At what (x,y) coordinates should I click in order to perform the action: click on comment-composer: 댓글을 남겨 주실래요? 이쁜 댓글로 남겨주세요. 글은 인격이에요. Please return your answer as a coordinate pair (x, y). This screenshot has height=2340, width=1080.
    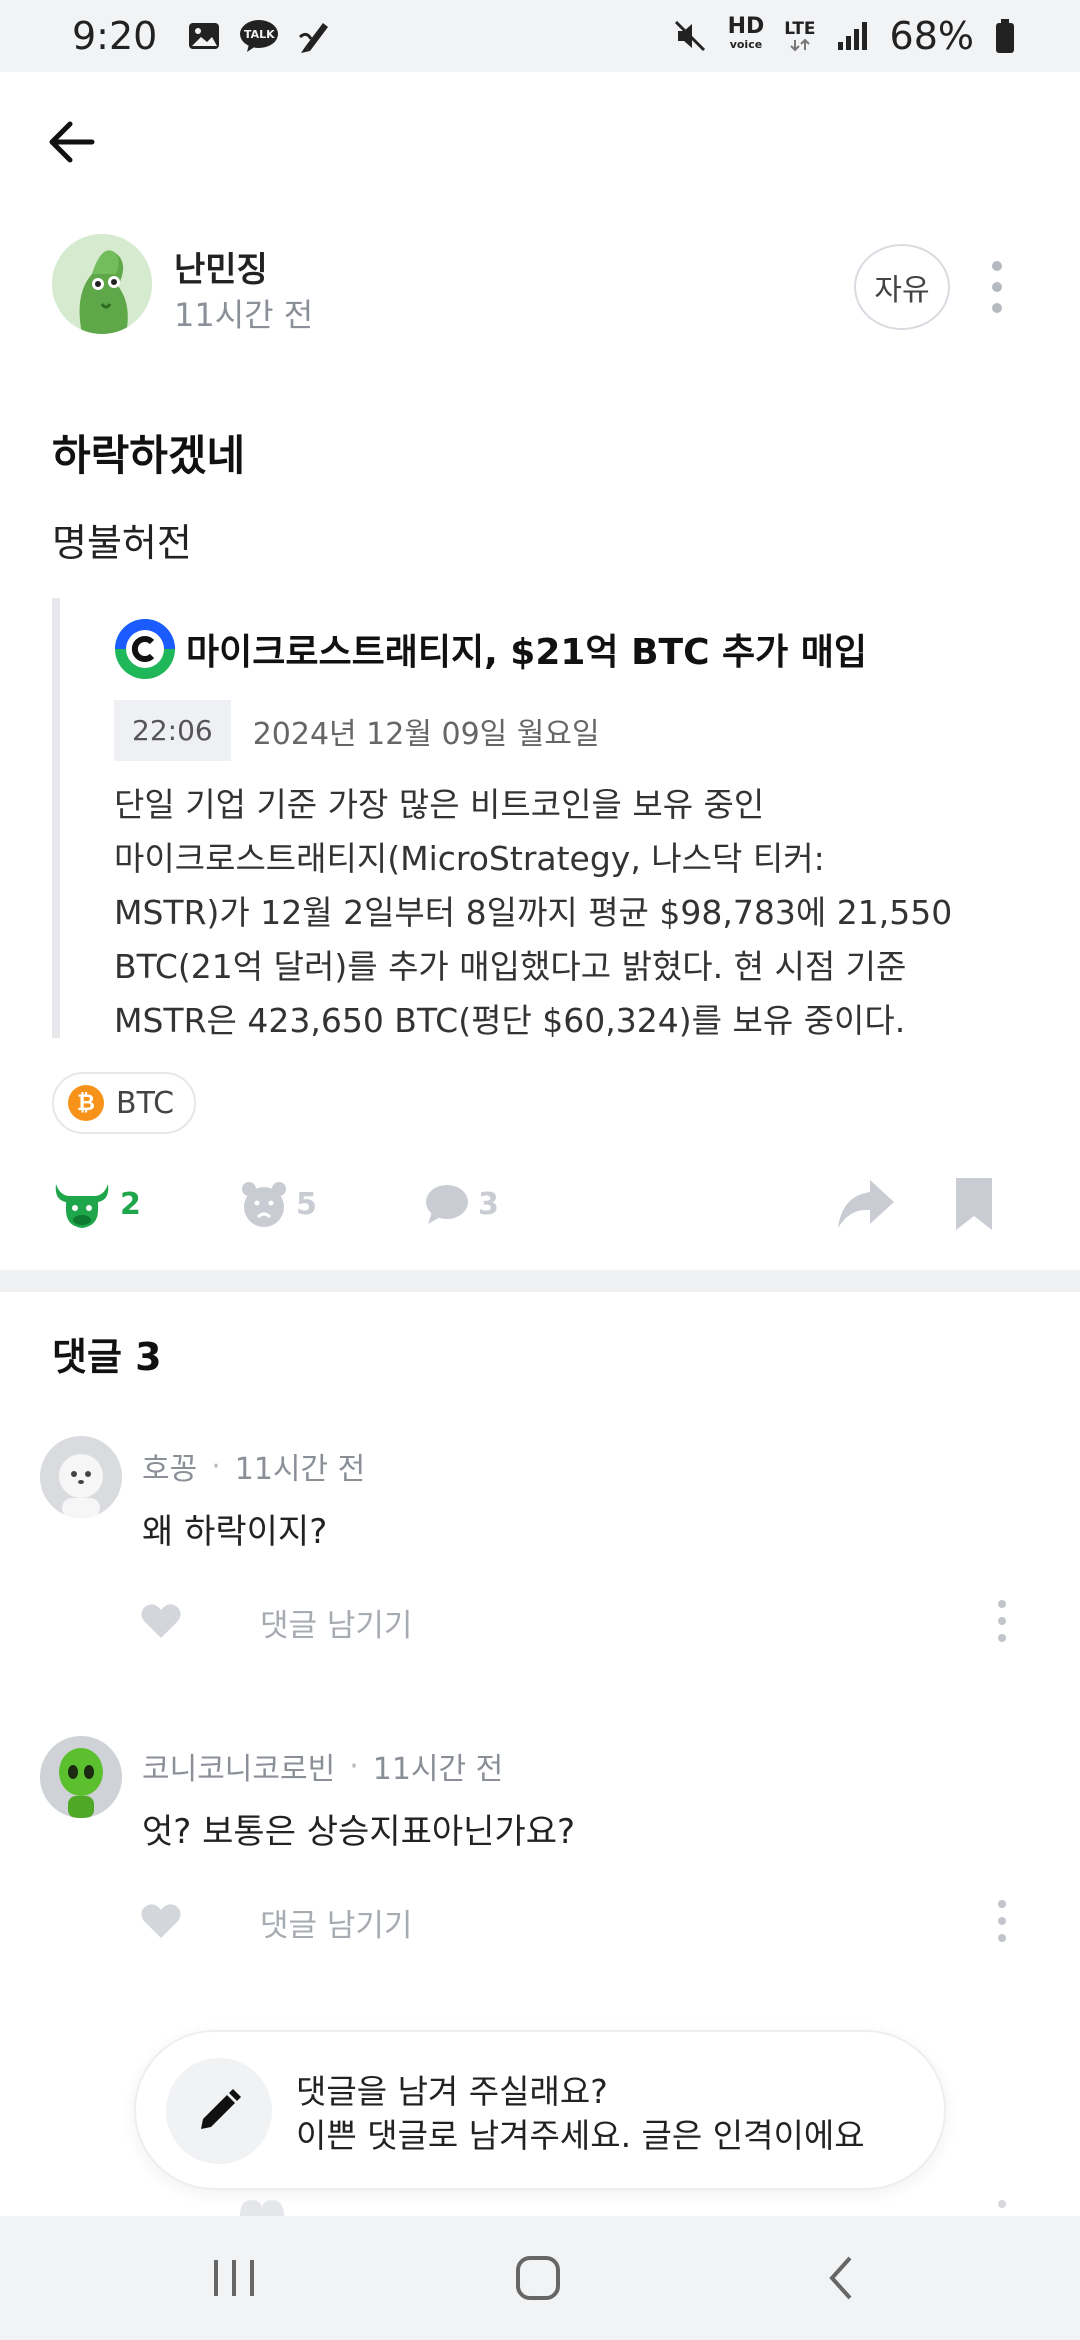
    Looking at the image, I should click on (540, 2110).